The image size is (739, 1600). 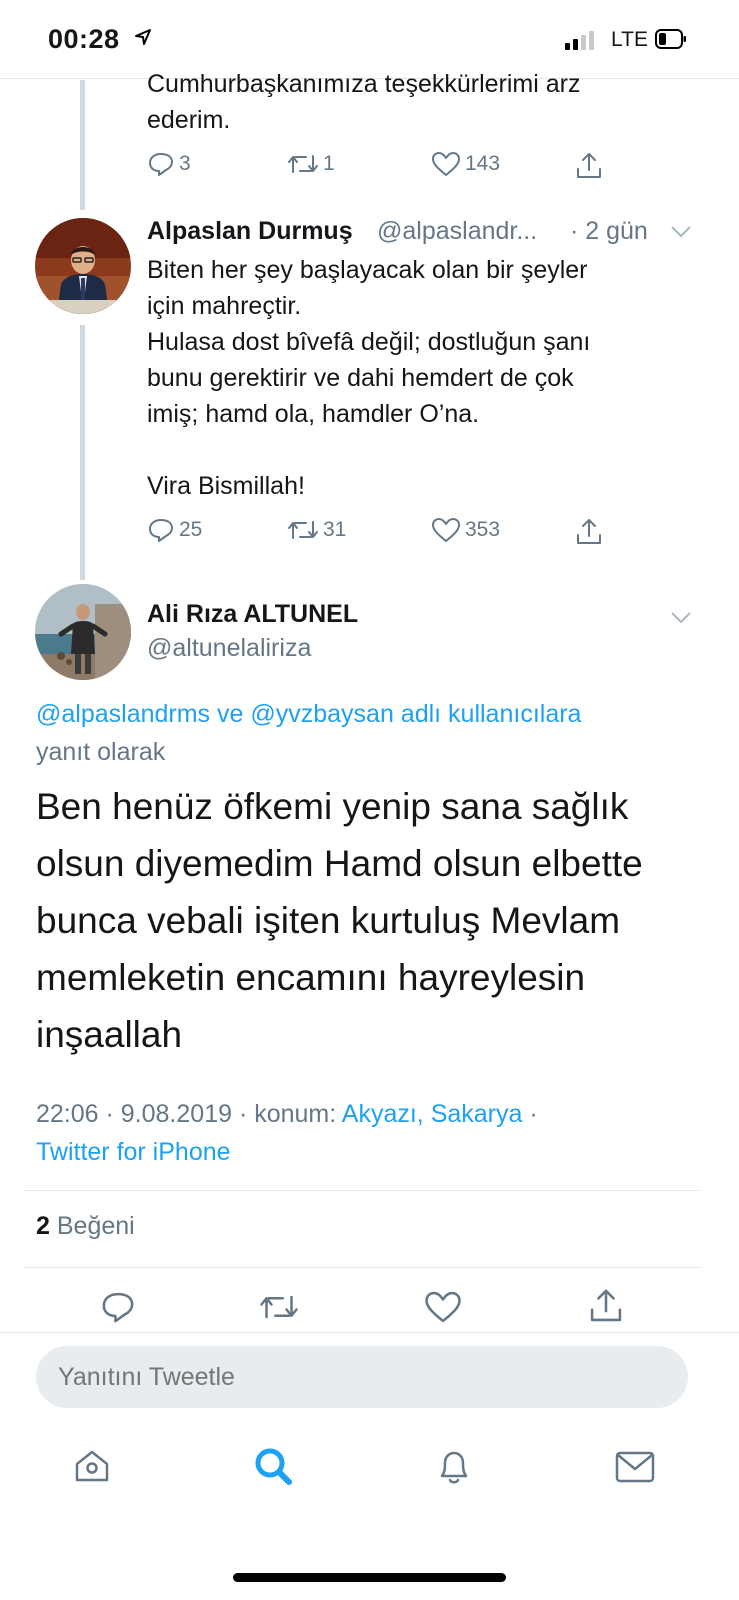 I want to click on prev-retweet-count: 1, so click(x=329, y=163).